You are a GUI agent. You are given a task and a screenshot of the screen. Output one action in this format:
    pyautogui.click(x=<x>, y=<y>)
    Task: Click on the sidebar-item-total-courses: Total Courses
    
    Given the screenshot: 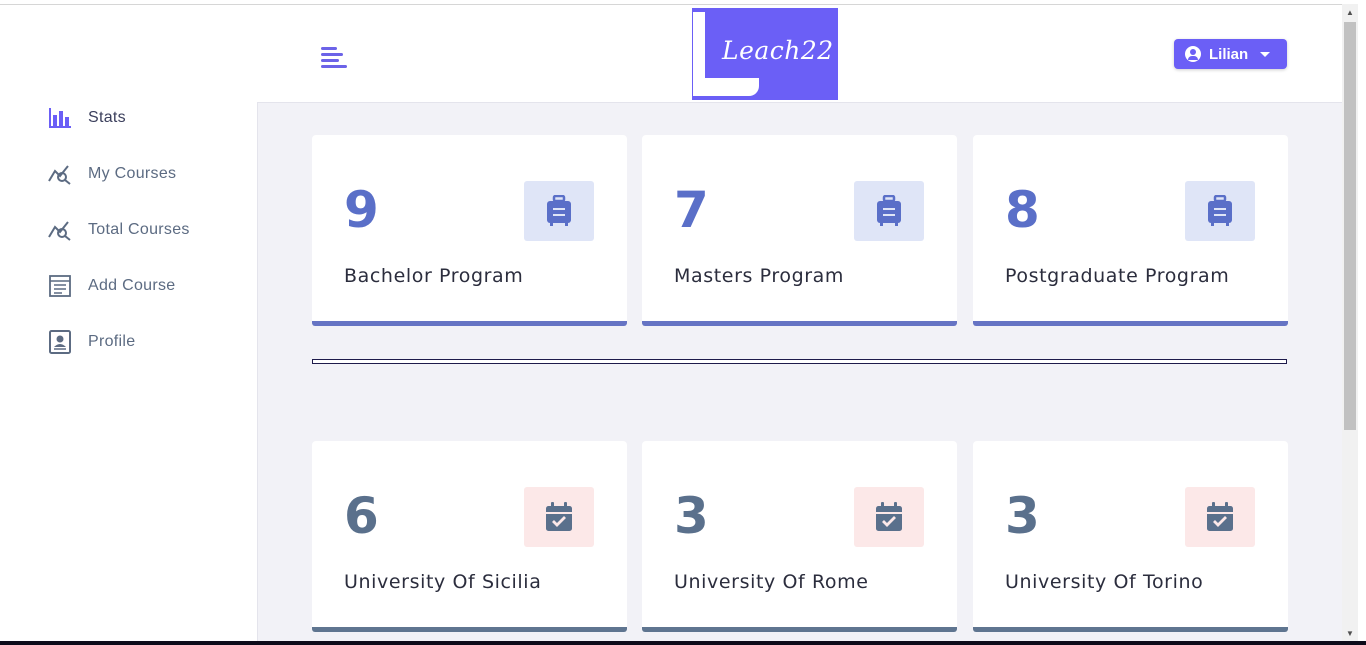 What is the action you would take?
    pyautogui.click(x=119, y=230)
    